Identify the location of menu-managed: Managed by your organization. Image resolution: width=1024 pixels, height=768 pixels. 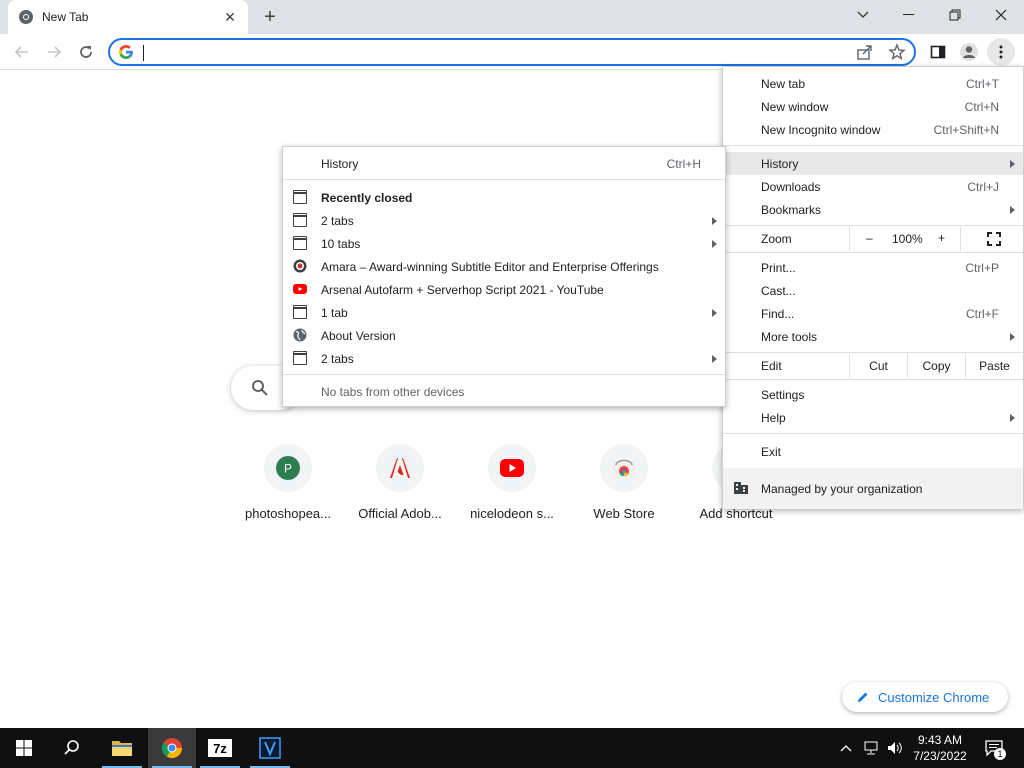
(873, 488).